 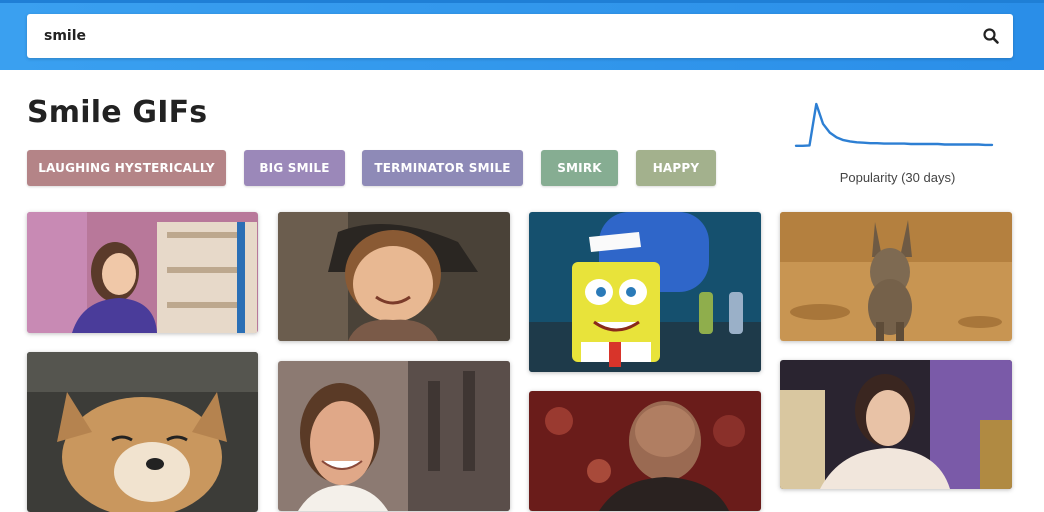 I want to click on tag-label: TERMINATOR SMILE, so click(x=442, y=168).